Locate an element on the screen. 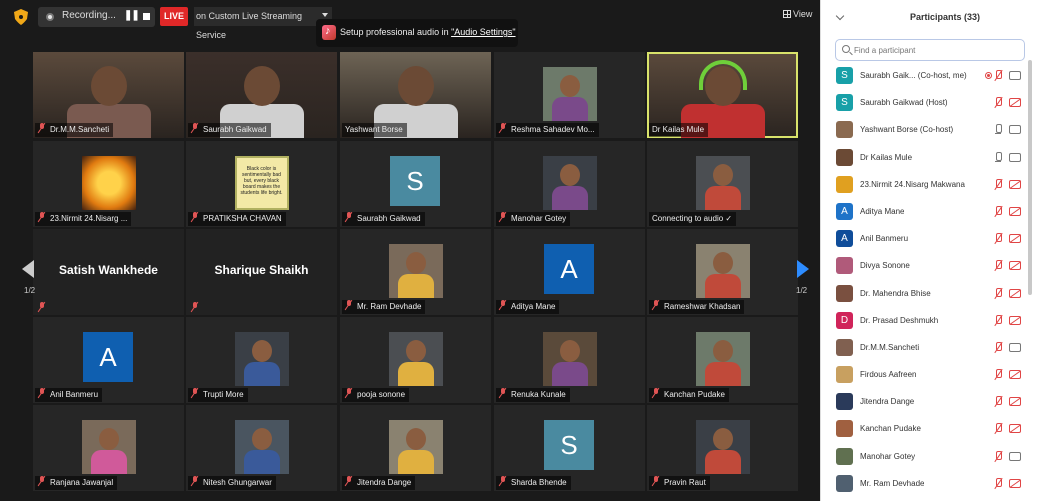 This screenshot has height=501, width=1039. participant-tile: Rameshwar Khadsan is located at coordinates (722, 272).